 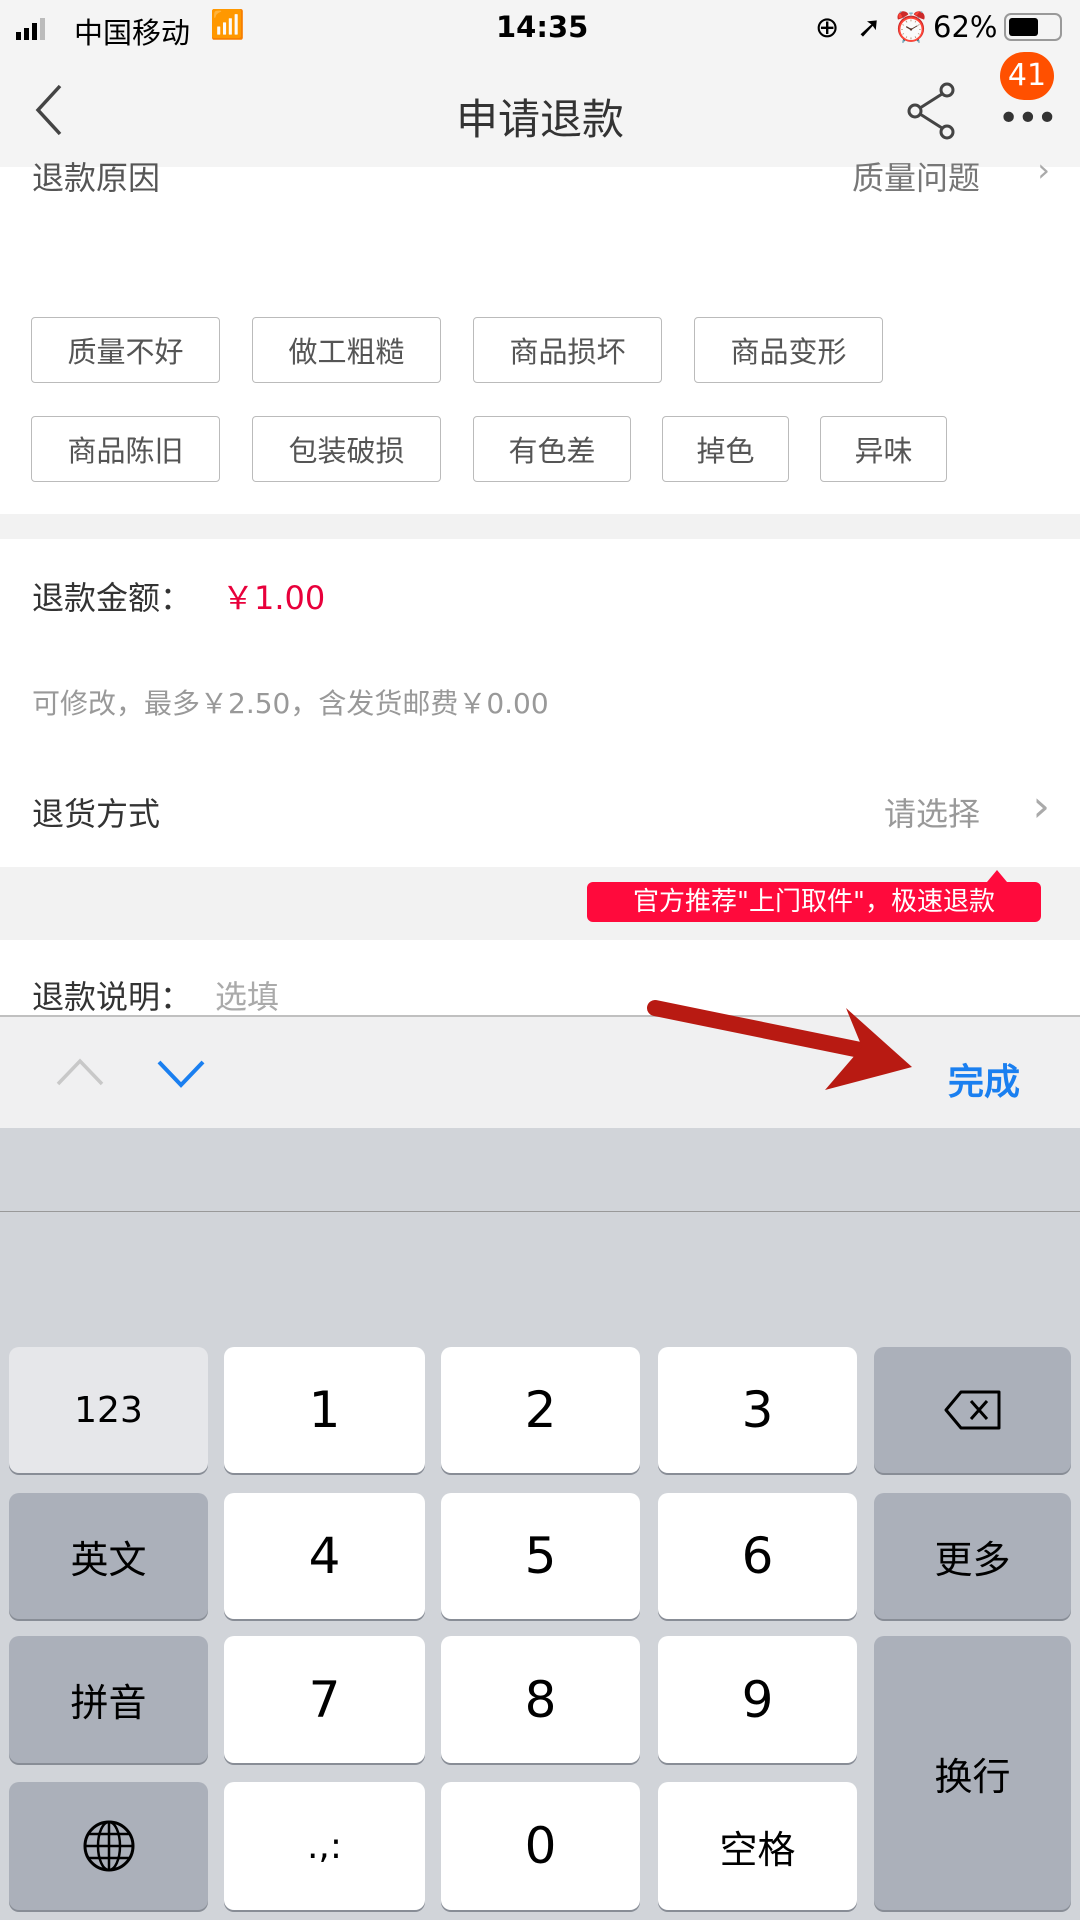 I want to click on key-more: 更多, so click(x=972, y=1556).